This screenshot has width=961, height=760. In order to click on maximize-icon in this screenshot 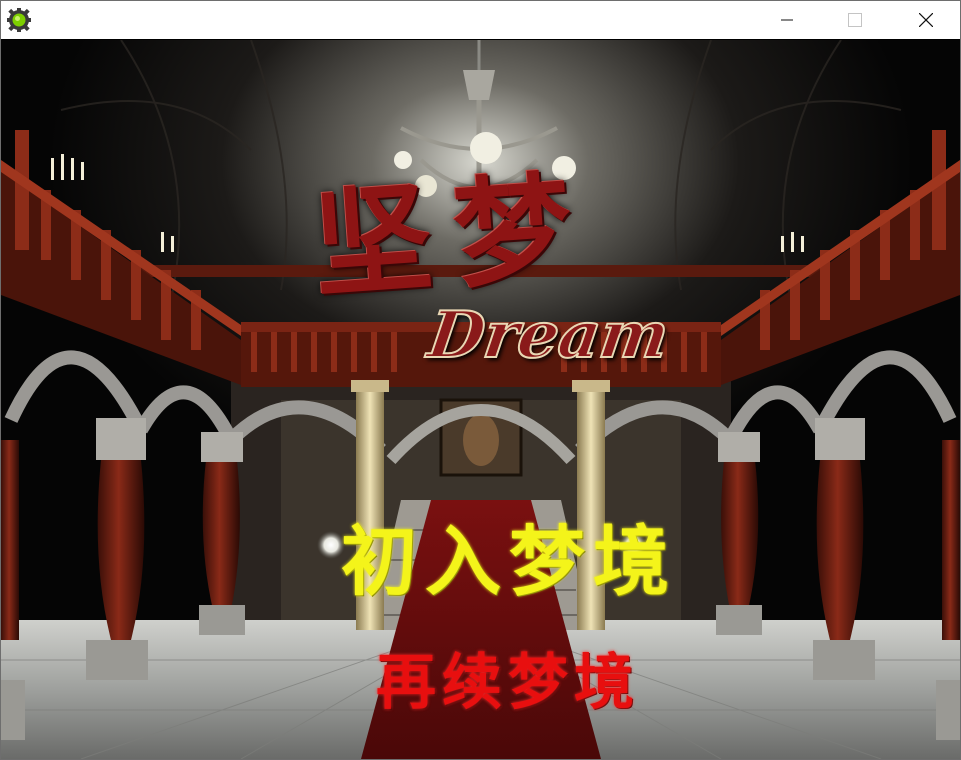, I will do `click(855, 20)`.